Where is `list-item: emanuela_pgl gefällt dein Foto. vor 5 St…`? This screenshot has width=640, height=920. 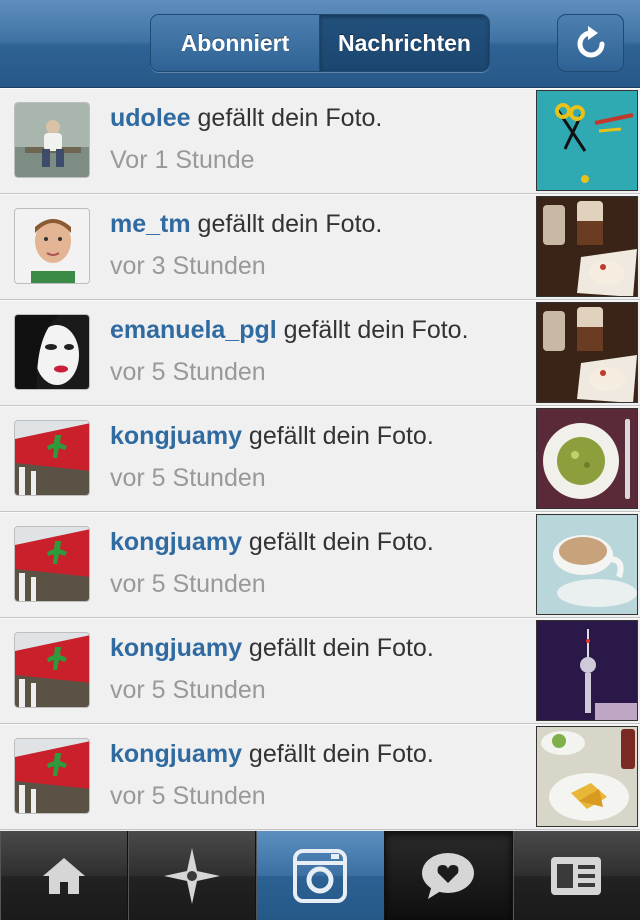
list-item: emanuela_pgl gefällt dein Foto. vor 5 St… is located at coordinates (320, 353).